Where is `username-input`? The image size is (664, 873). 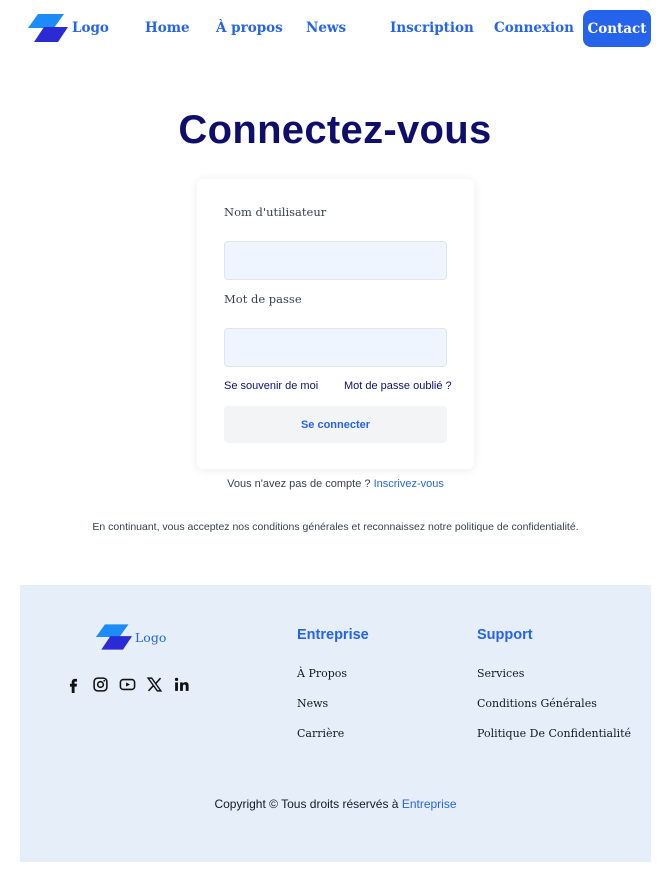
username-input is located at coordinates (335, 260).